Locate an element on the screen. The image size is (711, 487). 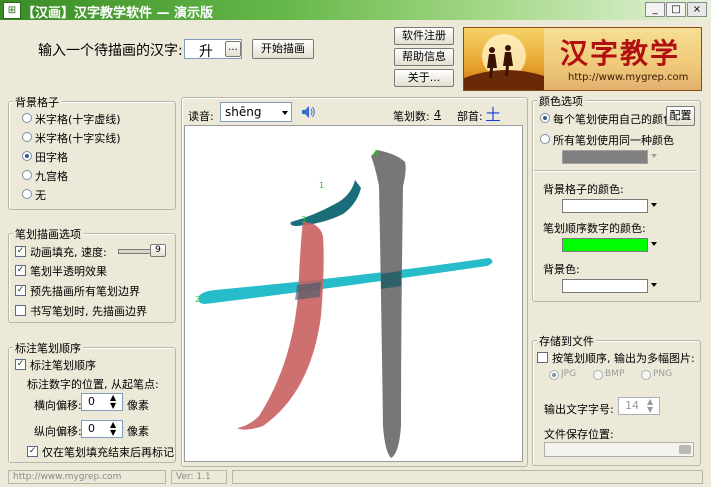
title-bar: ⊞ 【汉画】汉字教学软件 — 演示版 _ □ × is located at coordinates (355, 10).